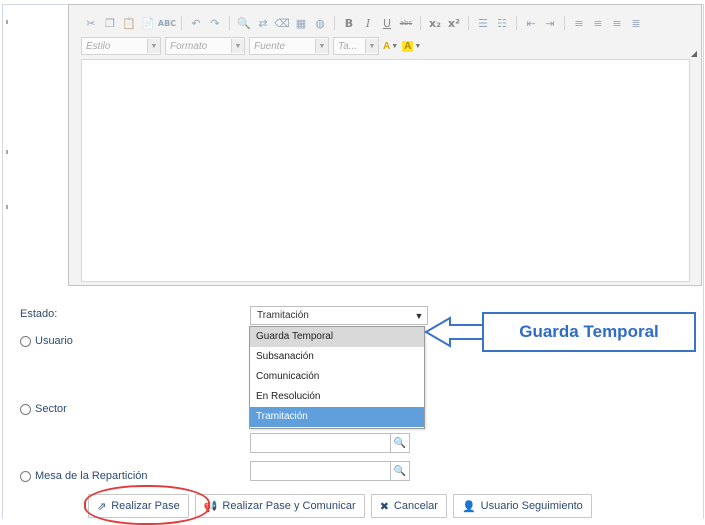 The image size is (705, 525). Describe the element at coordinates (387, 46) in the screenshot. I see `text-color-icon: A` at that location.